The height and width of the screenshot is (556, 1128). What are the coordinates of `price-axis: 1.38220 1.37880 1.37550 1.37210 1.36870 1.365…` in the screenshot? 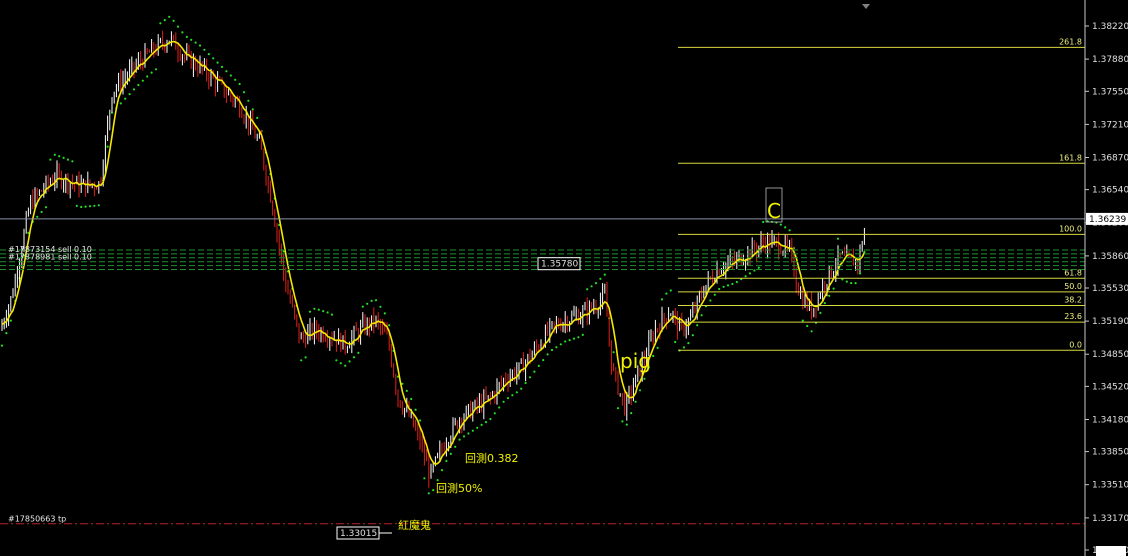 It's located at (1106, 278).